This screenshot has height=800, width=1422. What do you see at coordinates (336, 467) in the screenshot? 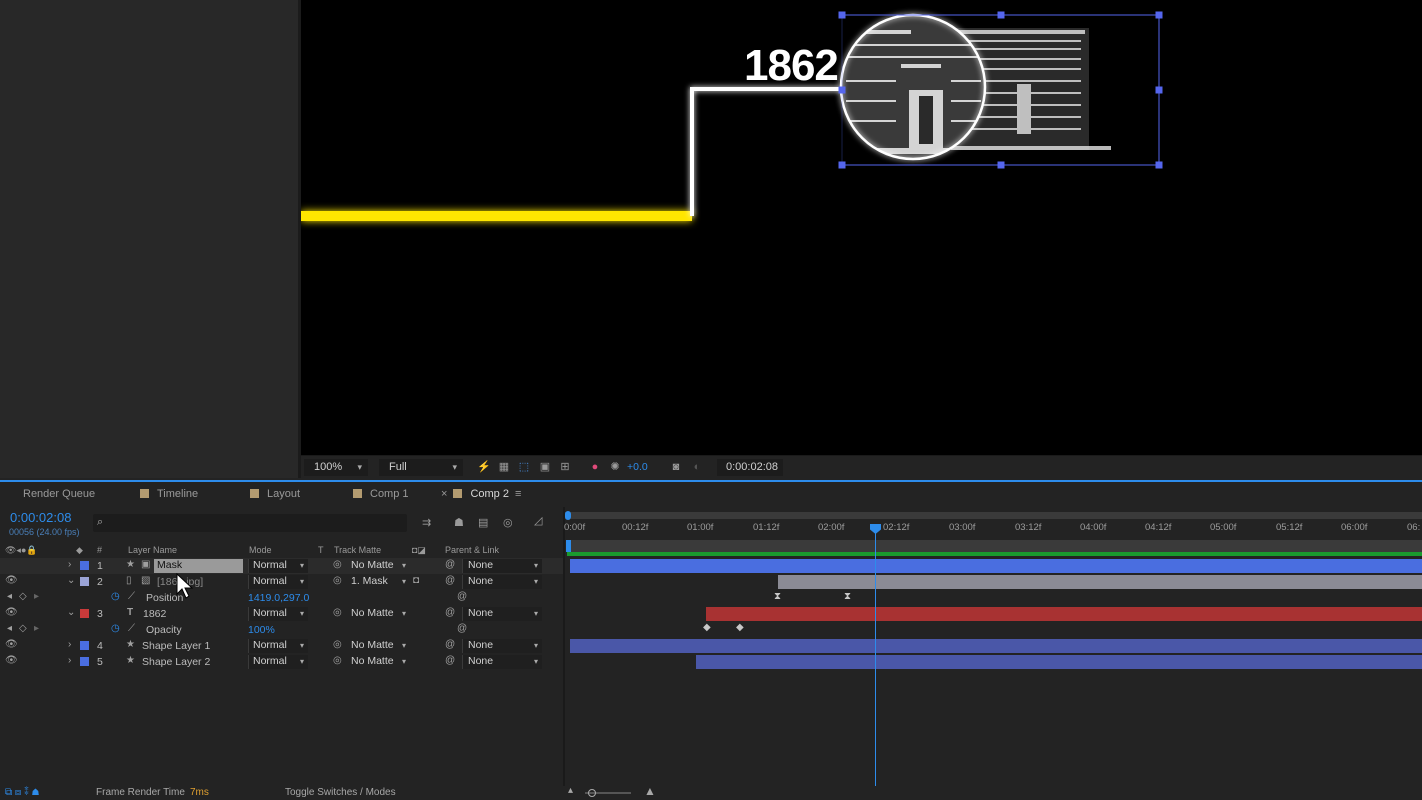
I see `zoom-dropdown: 100% ▾` at bounding box center [336, 467].